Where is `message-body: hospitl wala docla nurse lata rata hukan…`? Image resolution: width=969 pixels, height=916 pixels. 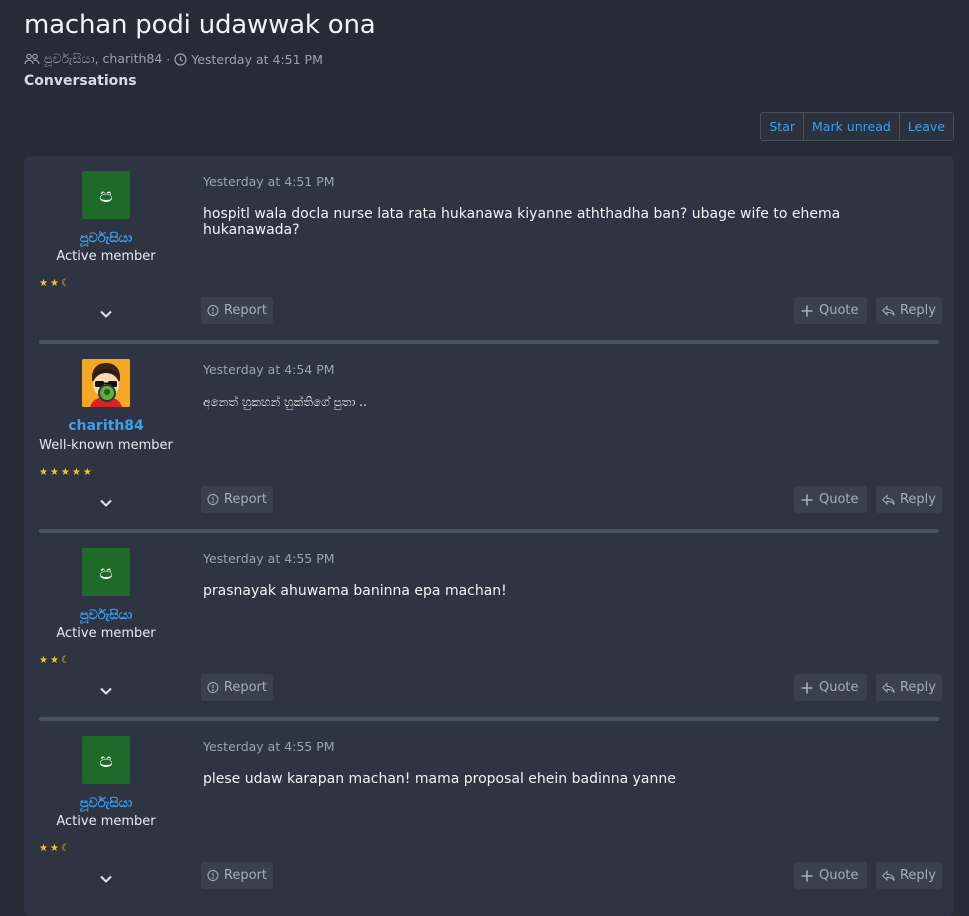
message-body: hospitl wala docla nurse lata rata hukan… is located at coordinates (522, 222).